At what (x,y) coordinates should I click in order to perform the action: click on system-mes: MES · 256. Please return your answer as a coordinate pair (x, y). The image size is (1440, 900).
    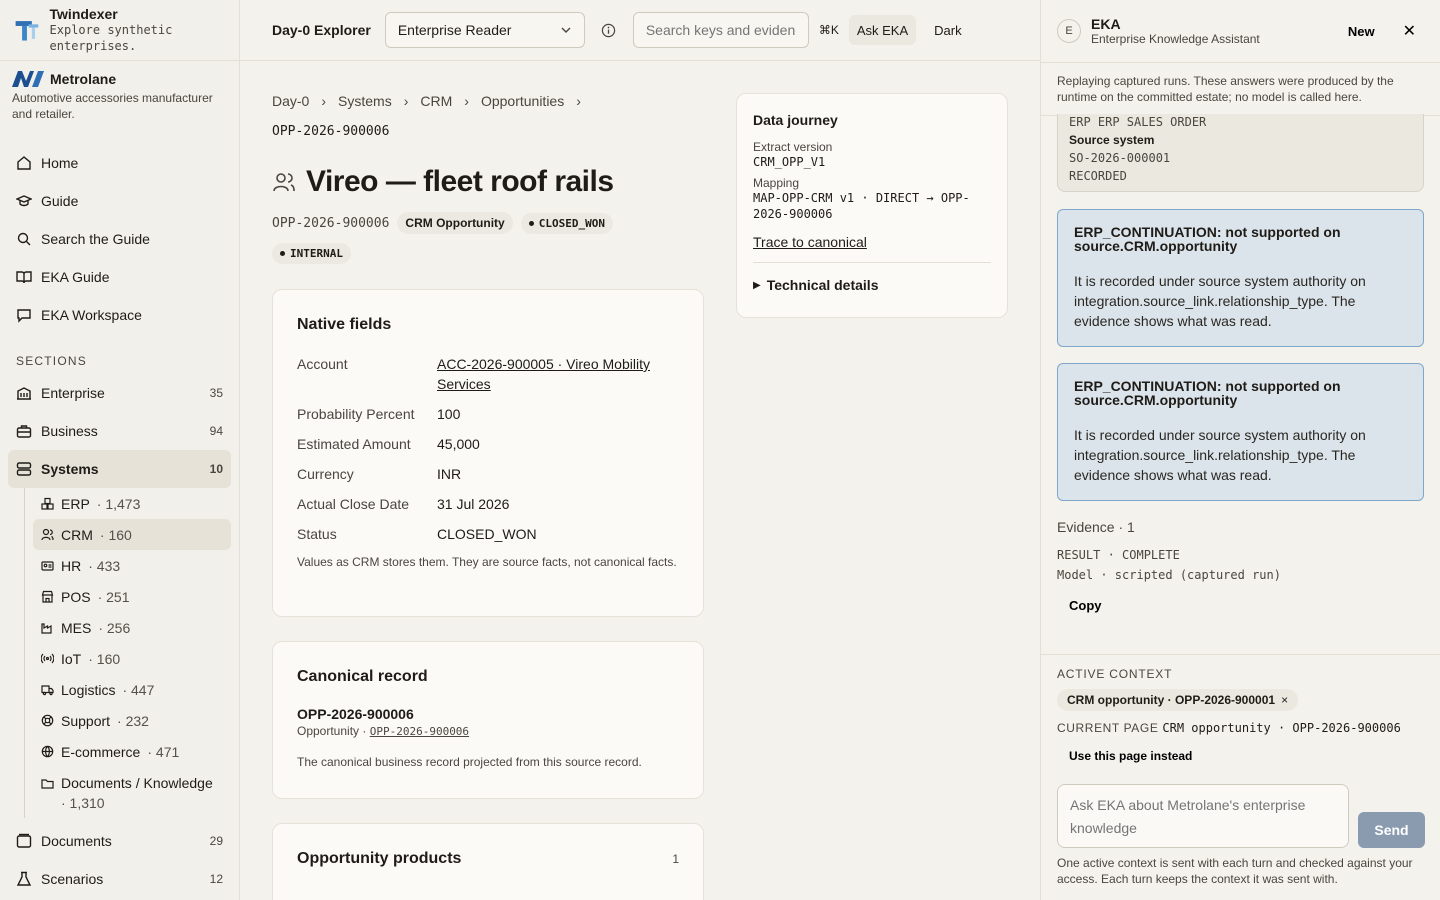
    Looking at the image, I should click on (136, 627).